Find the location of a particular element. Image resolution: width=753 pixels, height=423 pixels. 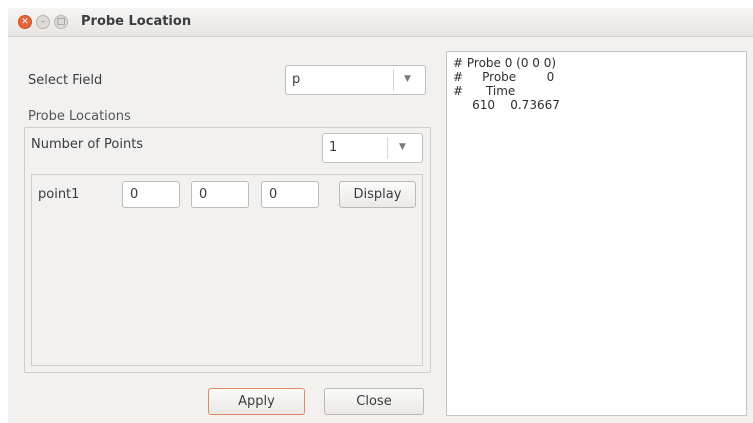

number-of-points-combo: 1 ▼ is located at coordinates (372, 148).